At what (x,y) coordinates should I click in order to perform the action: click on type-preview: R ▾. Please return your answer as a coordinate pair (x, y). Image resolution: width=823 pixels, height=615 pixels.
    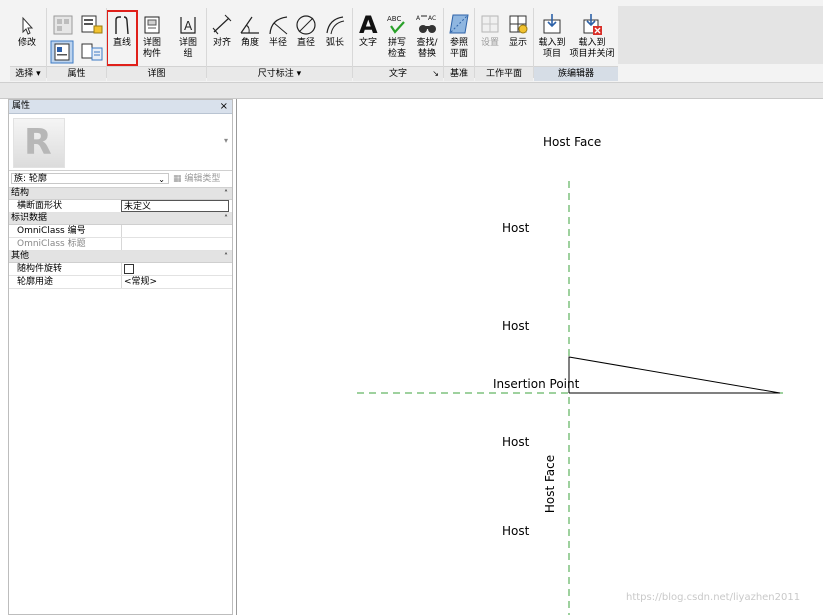
    Looking at the image, I should click on (120, 142).